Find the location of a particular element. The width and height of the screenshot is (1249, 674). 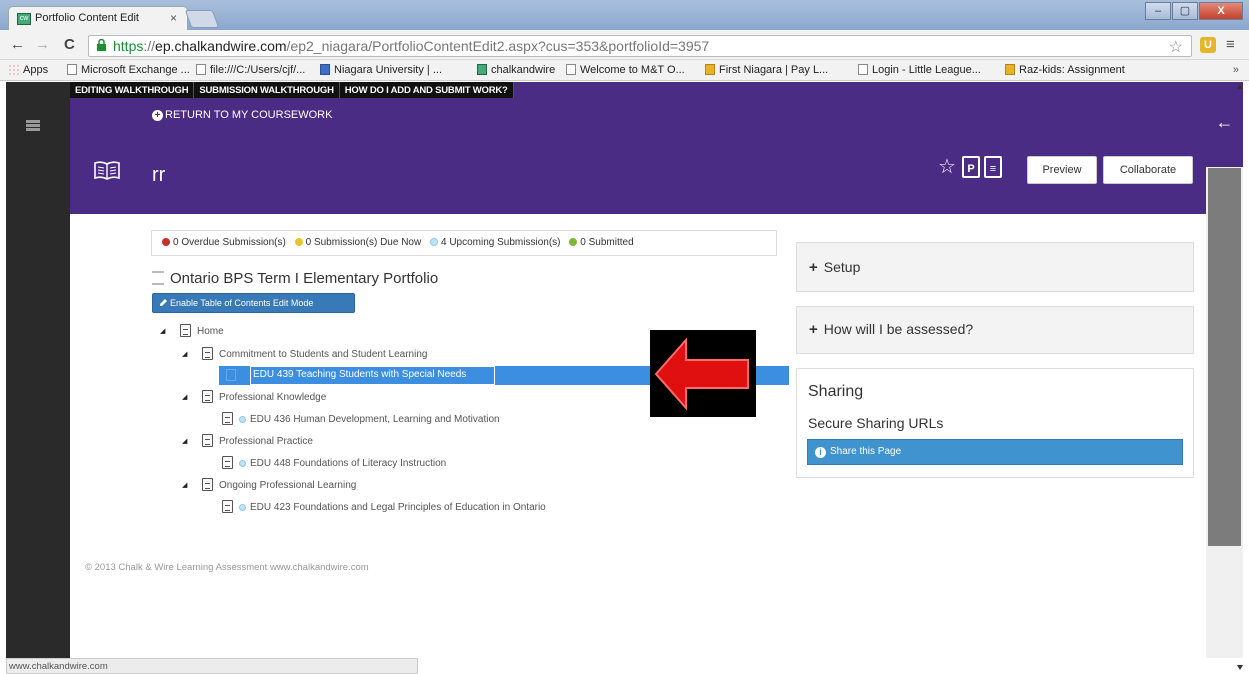

pdf-export-icon: P is located at coordinates (971, 167).